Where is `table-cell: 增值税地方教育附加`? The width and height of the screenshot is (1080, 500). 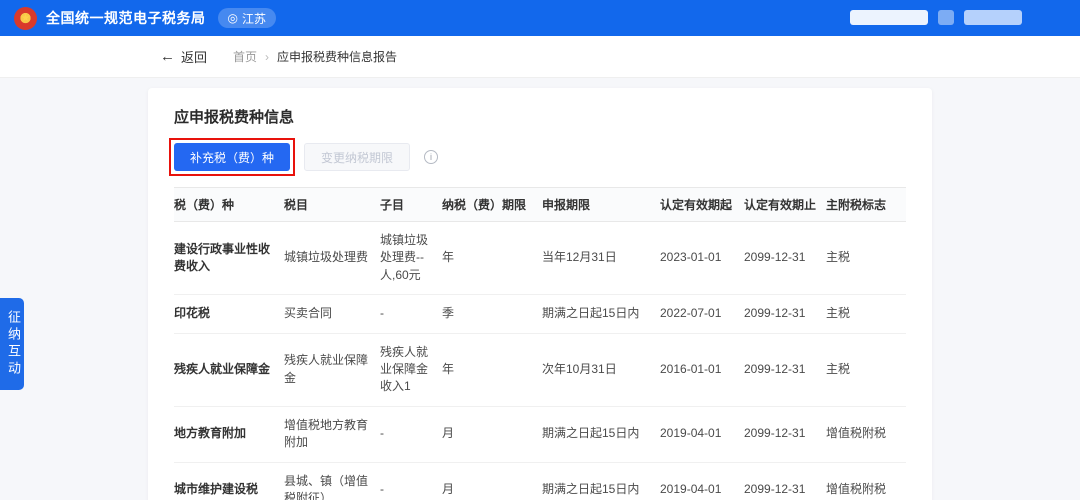 table-cell: 增值税地方教育附加 is located at coordinates (332, 434).